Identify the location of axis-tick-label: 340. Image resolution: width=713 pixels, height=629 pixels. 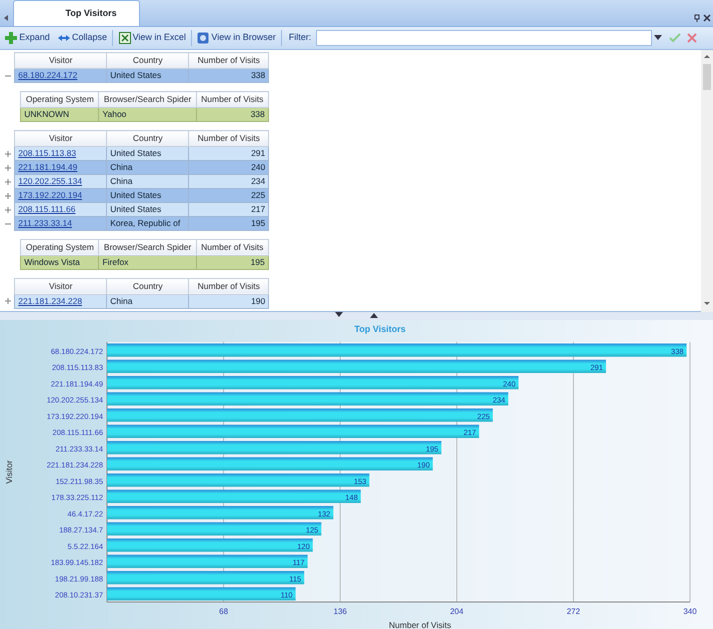
(690, 611).